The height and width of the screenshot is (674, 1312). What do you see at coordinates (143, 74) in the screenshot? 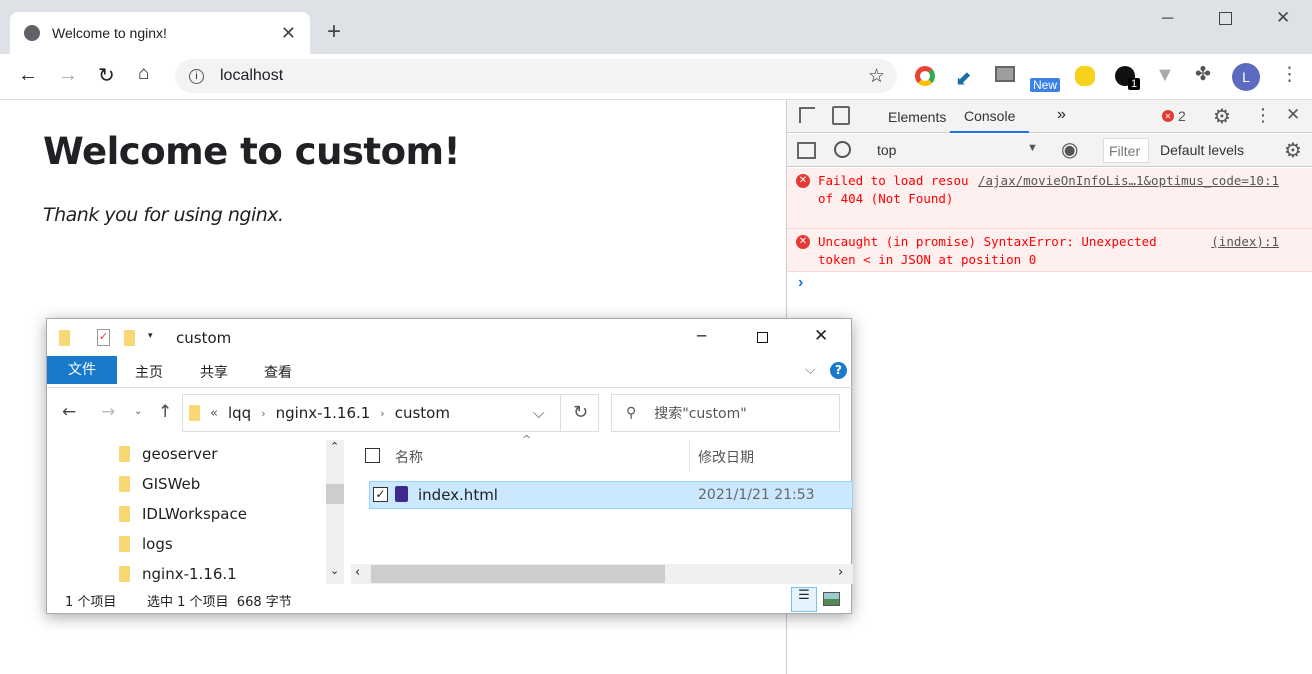
I see `home-icon: ⌂` at bounding box center [143, 74].